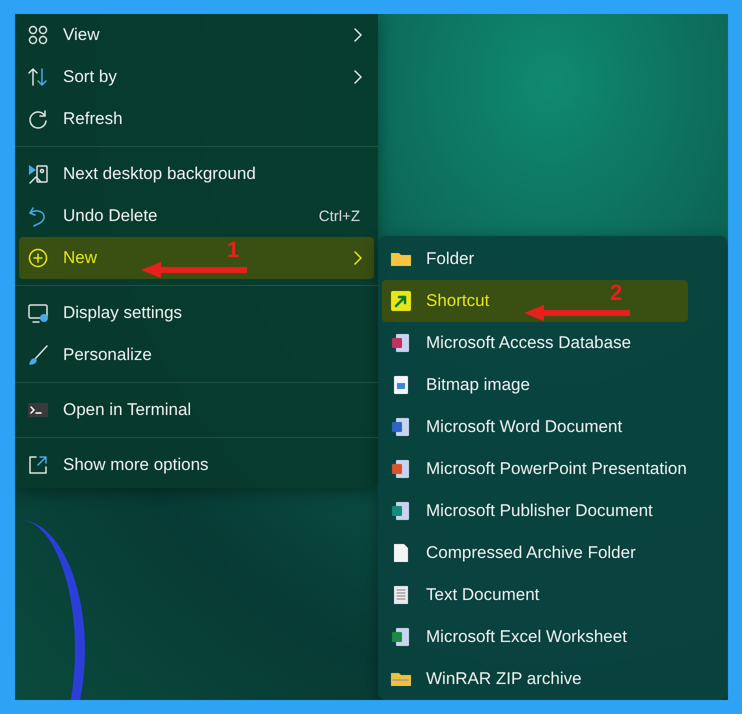  What do you see at coordinates (553, 679) in the screenshot?
I see `menu-item: WinRAR ZIP archive` at bounding box center [553, 679].